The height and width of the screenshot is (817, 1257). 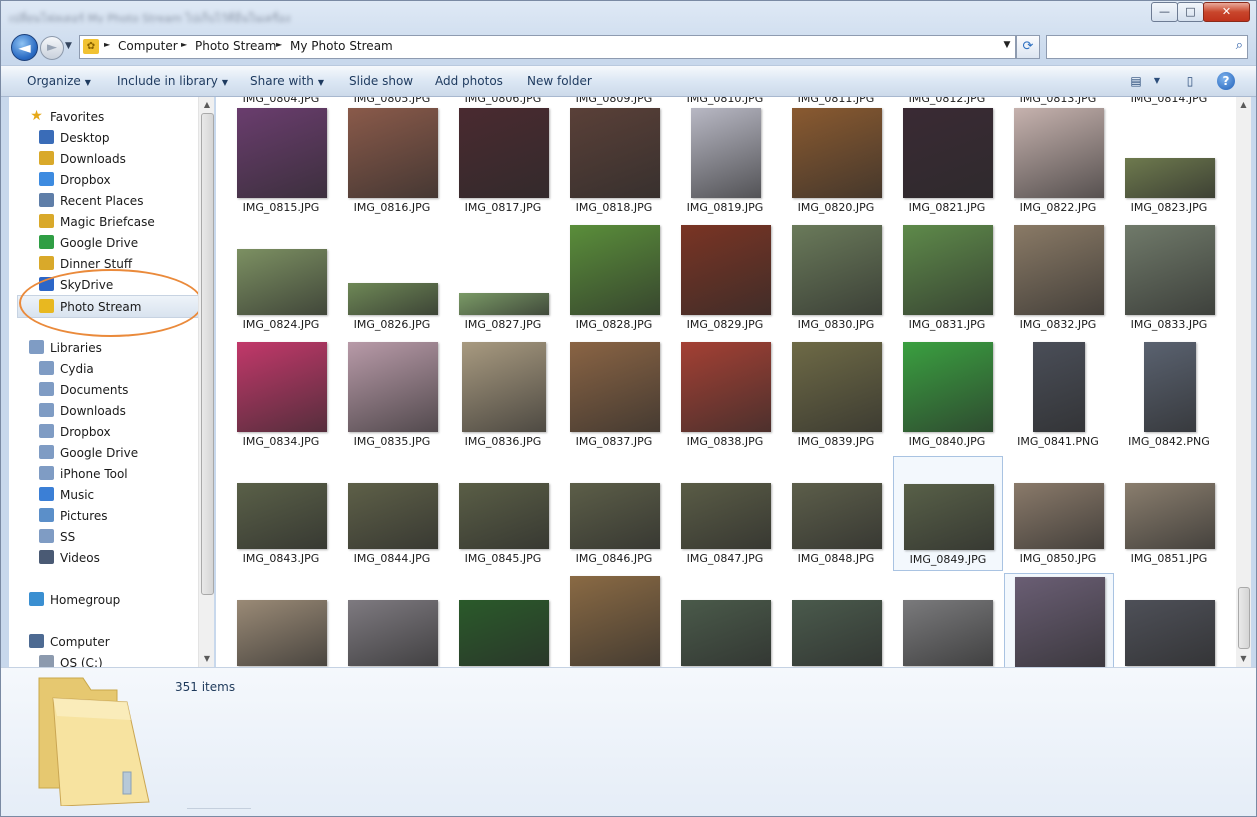 What do you see at coordinates (1059, 620) in the screenshot?
I see `file-tile: IMG_0864.JPG` at bounding box center [1059, 620].